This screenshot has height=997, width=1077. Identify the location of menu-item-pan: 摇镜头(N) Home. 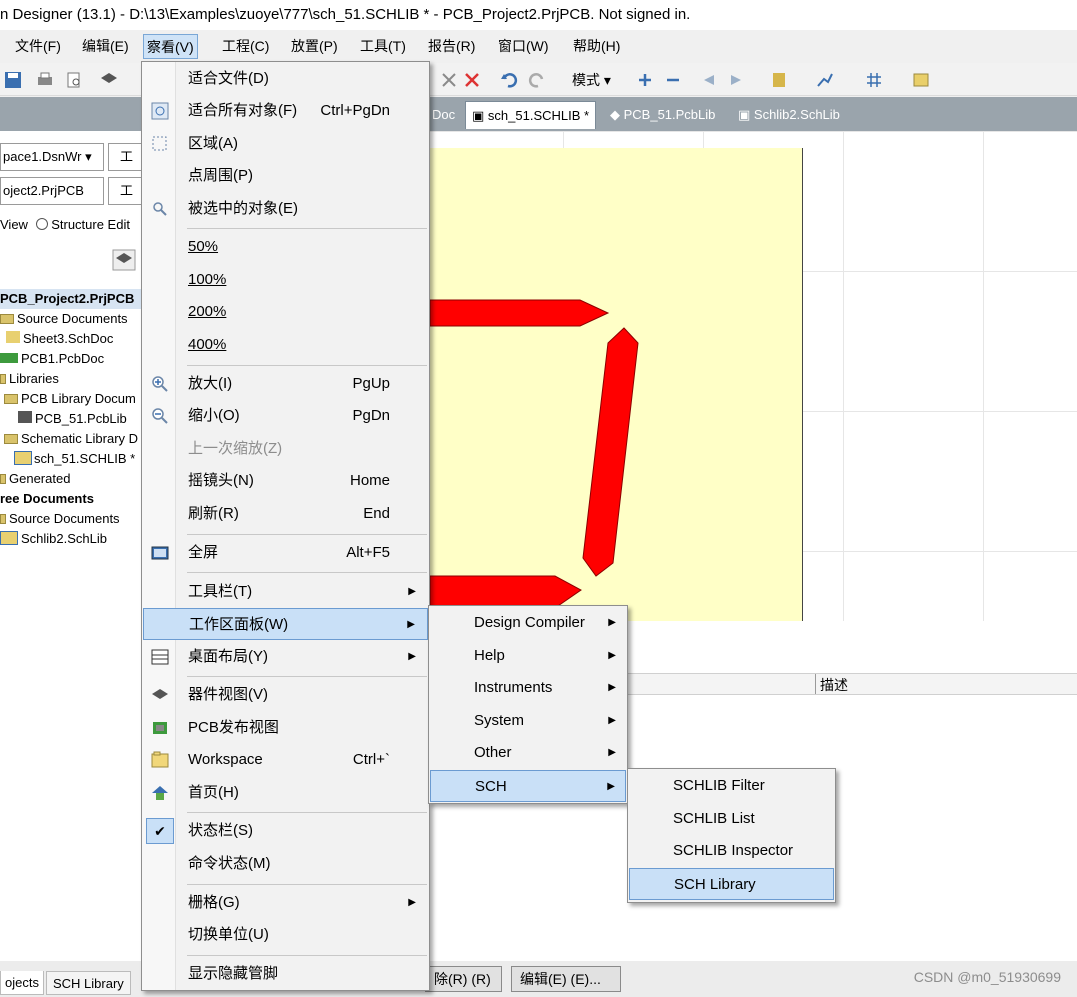
(285, 481).